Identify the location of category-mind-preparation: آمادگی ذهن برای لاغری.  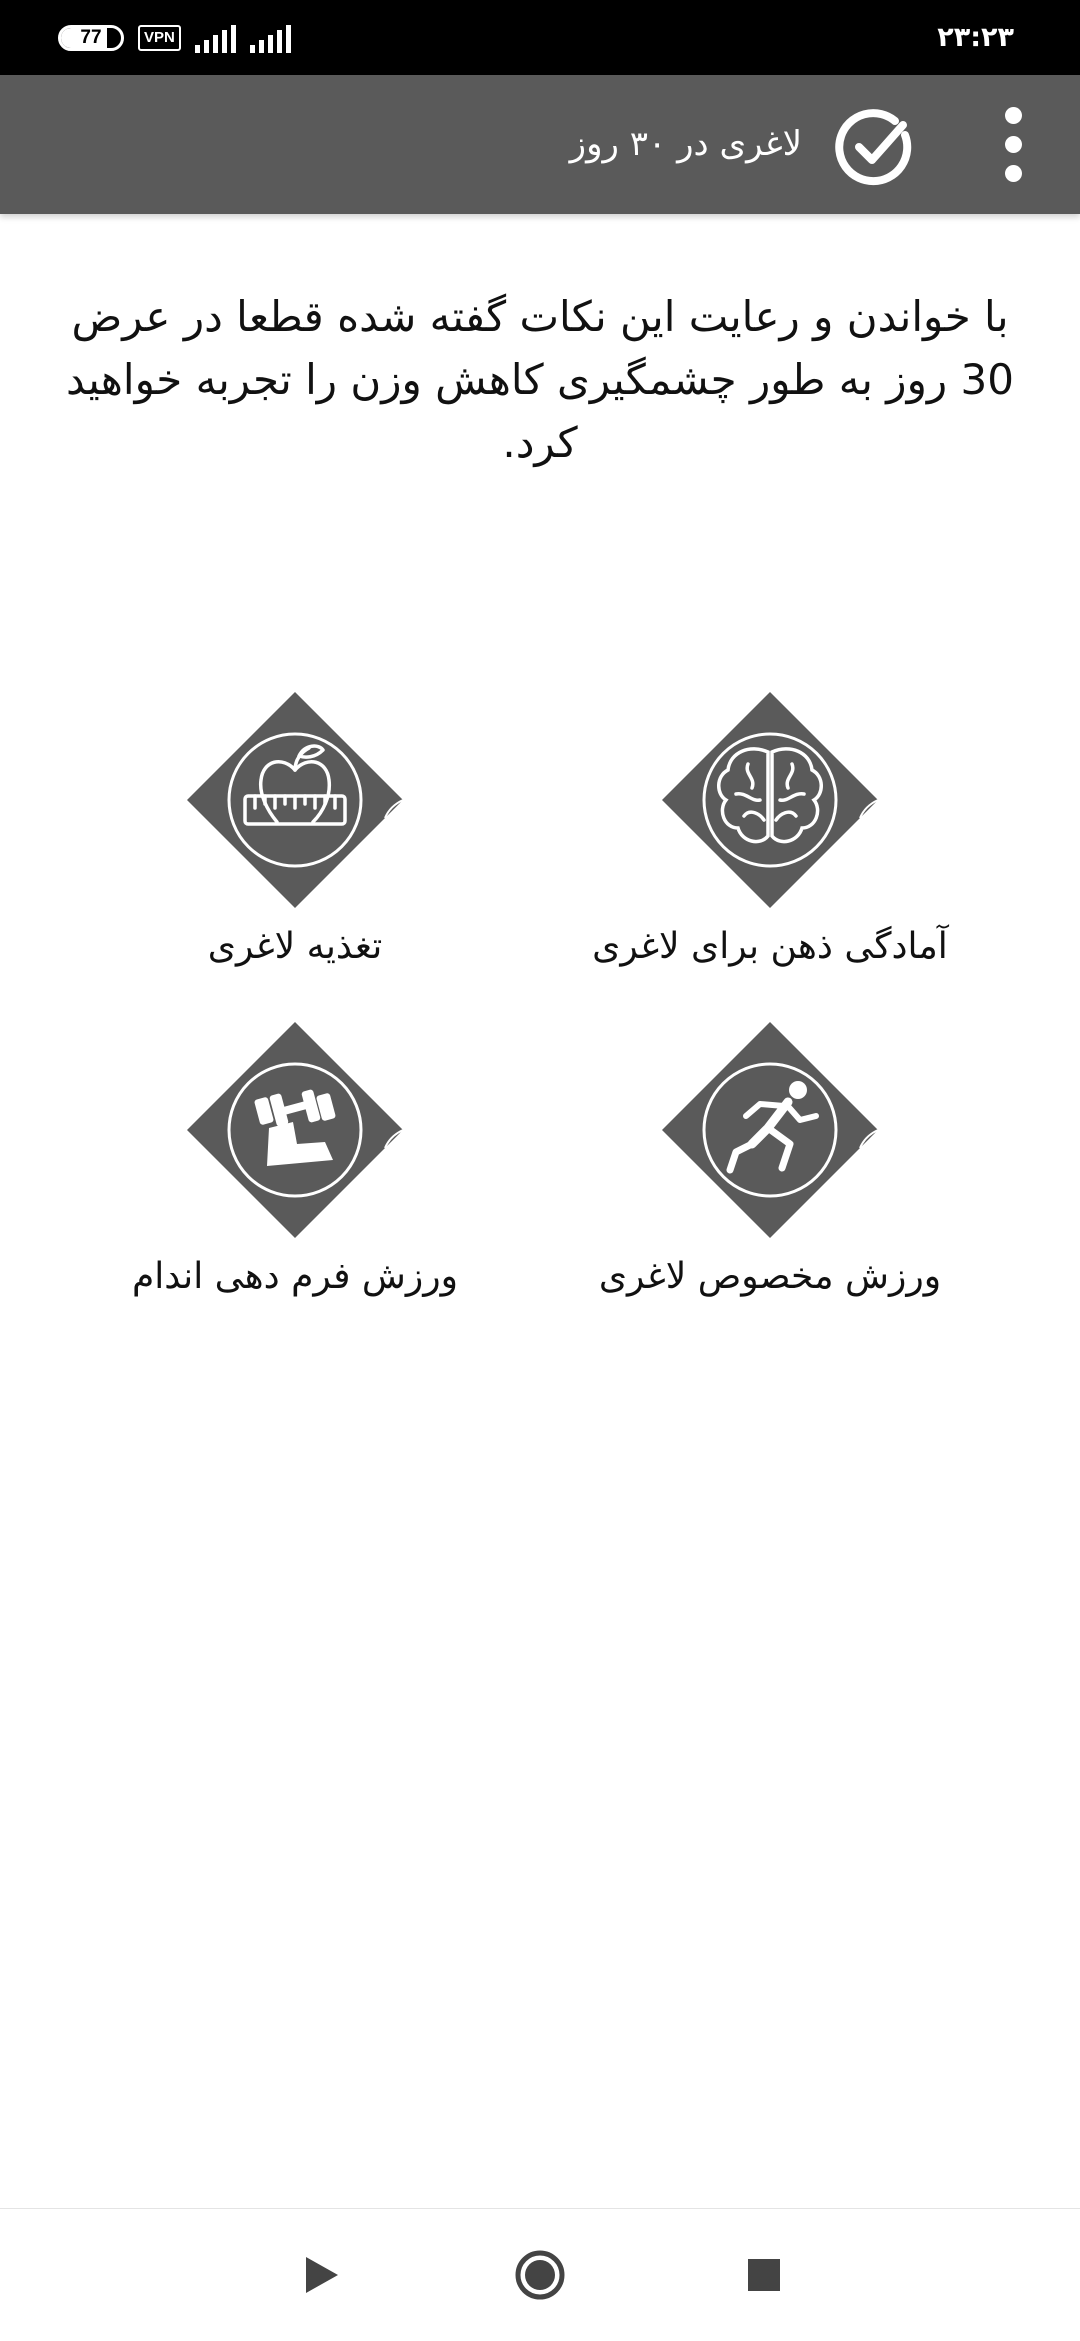
(770, 831).